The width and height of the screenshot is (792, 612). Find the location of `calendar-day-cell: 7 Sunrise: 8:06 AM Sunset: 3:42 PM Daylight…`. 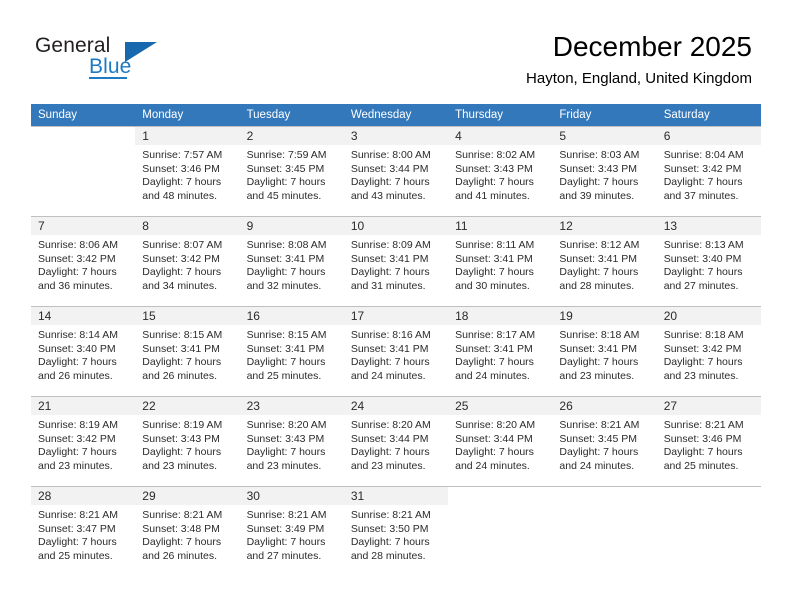

calendar-day-cell: 7 Sunrise: 8:06 AM Sunset: 3:42 PM Daylight… is located at coordinates (83, 261).